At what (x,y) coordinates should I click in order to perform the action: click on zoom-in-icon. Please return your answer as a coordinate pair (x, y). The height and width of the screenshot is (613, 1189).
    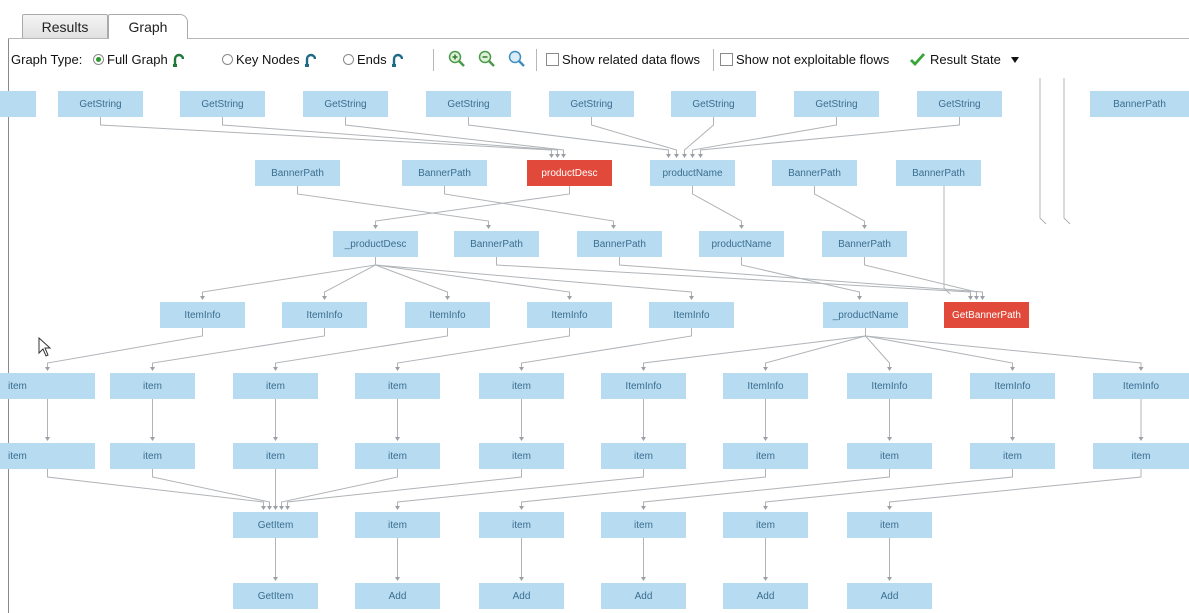
    Looking at the image, I should click on (457, 59).